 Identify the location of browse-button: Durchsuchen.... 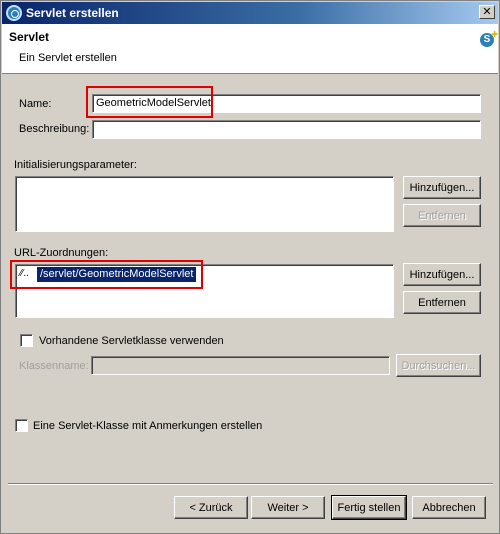
(438, 365).